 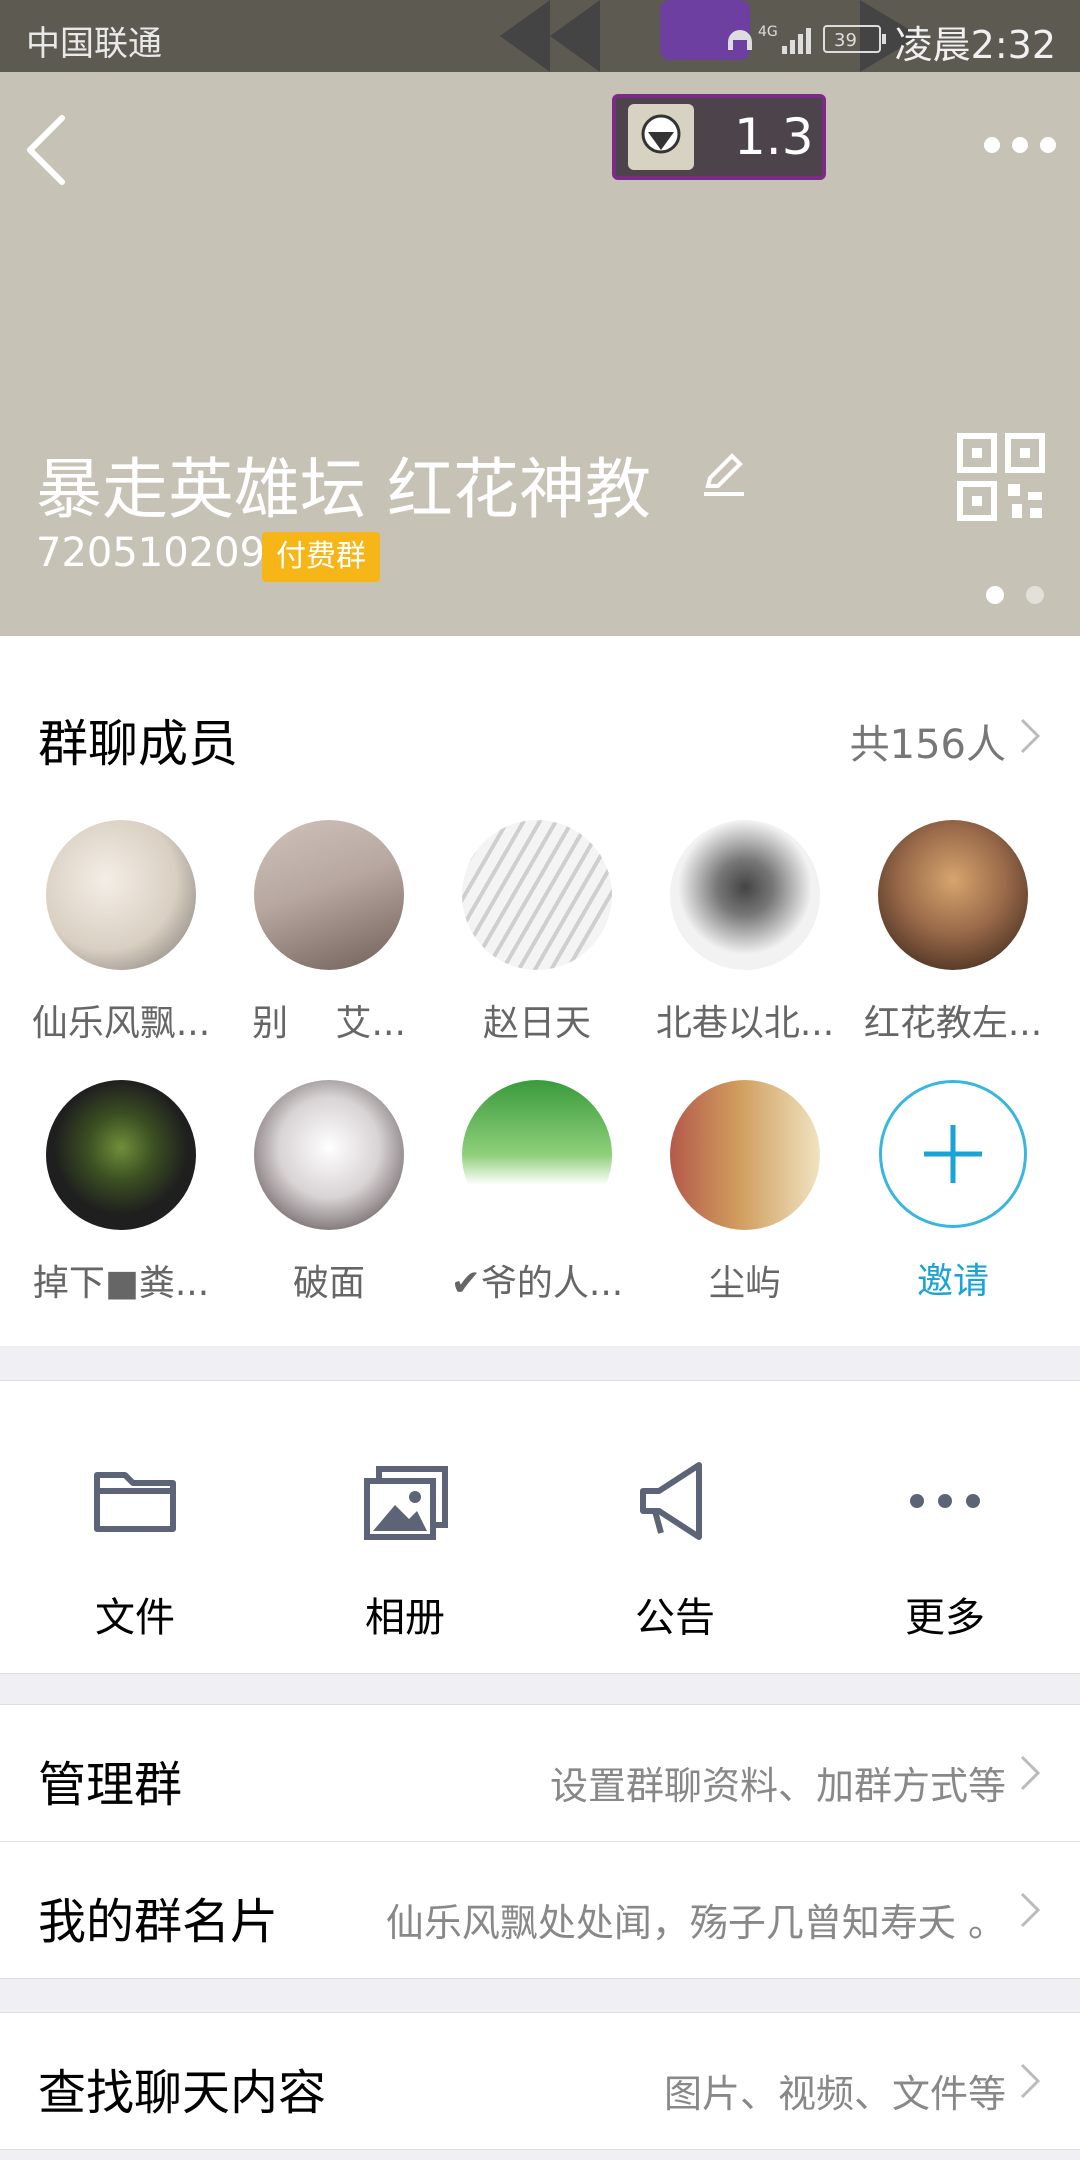 I want to click on action-files: 文件, so click(x=135, y=1527).